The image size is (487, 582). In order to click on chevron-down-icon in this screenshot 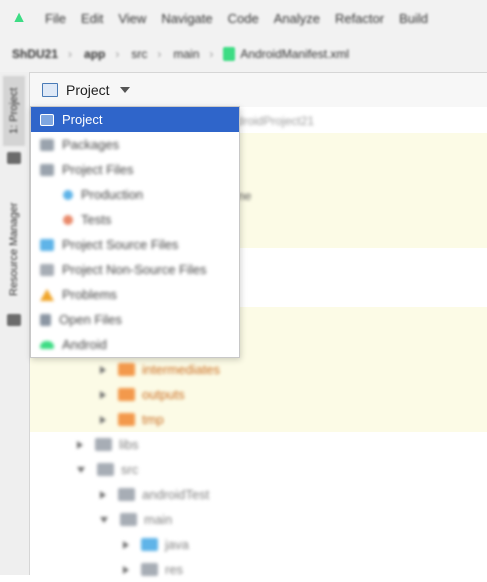, I will do `click(124, 90)`.